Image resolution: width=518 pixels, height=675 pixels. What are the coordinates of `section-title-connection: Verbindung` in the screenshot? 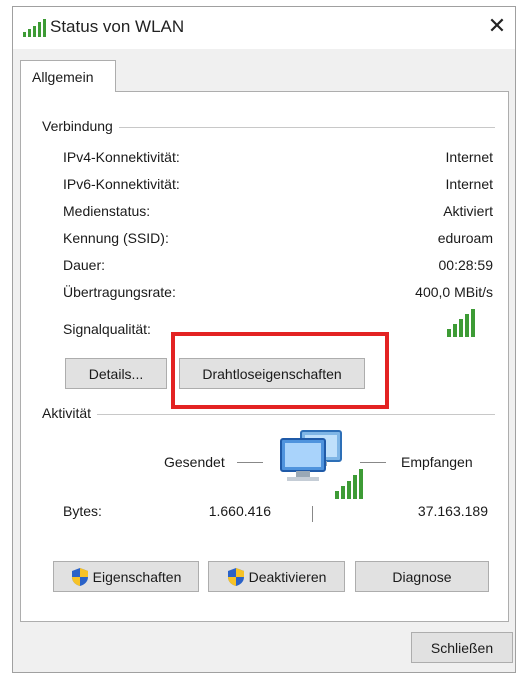 It's located at (80, 126).